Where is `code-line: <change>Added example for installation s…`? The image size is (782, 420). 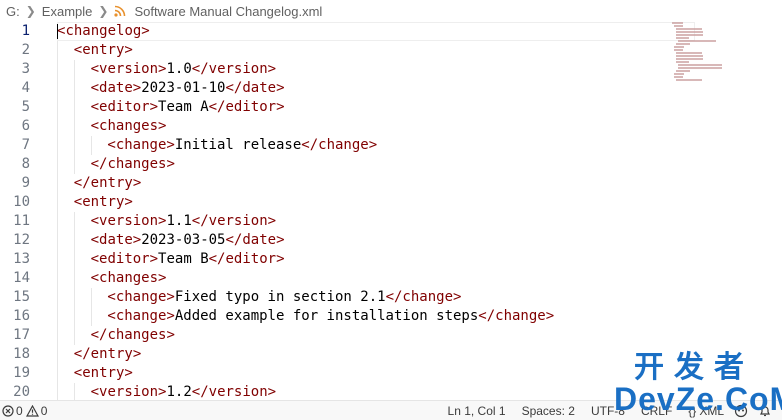
code-line: <change>Added example for installation s… is located at coordinates (377, 316).